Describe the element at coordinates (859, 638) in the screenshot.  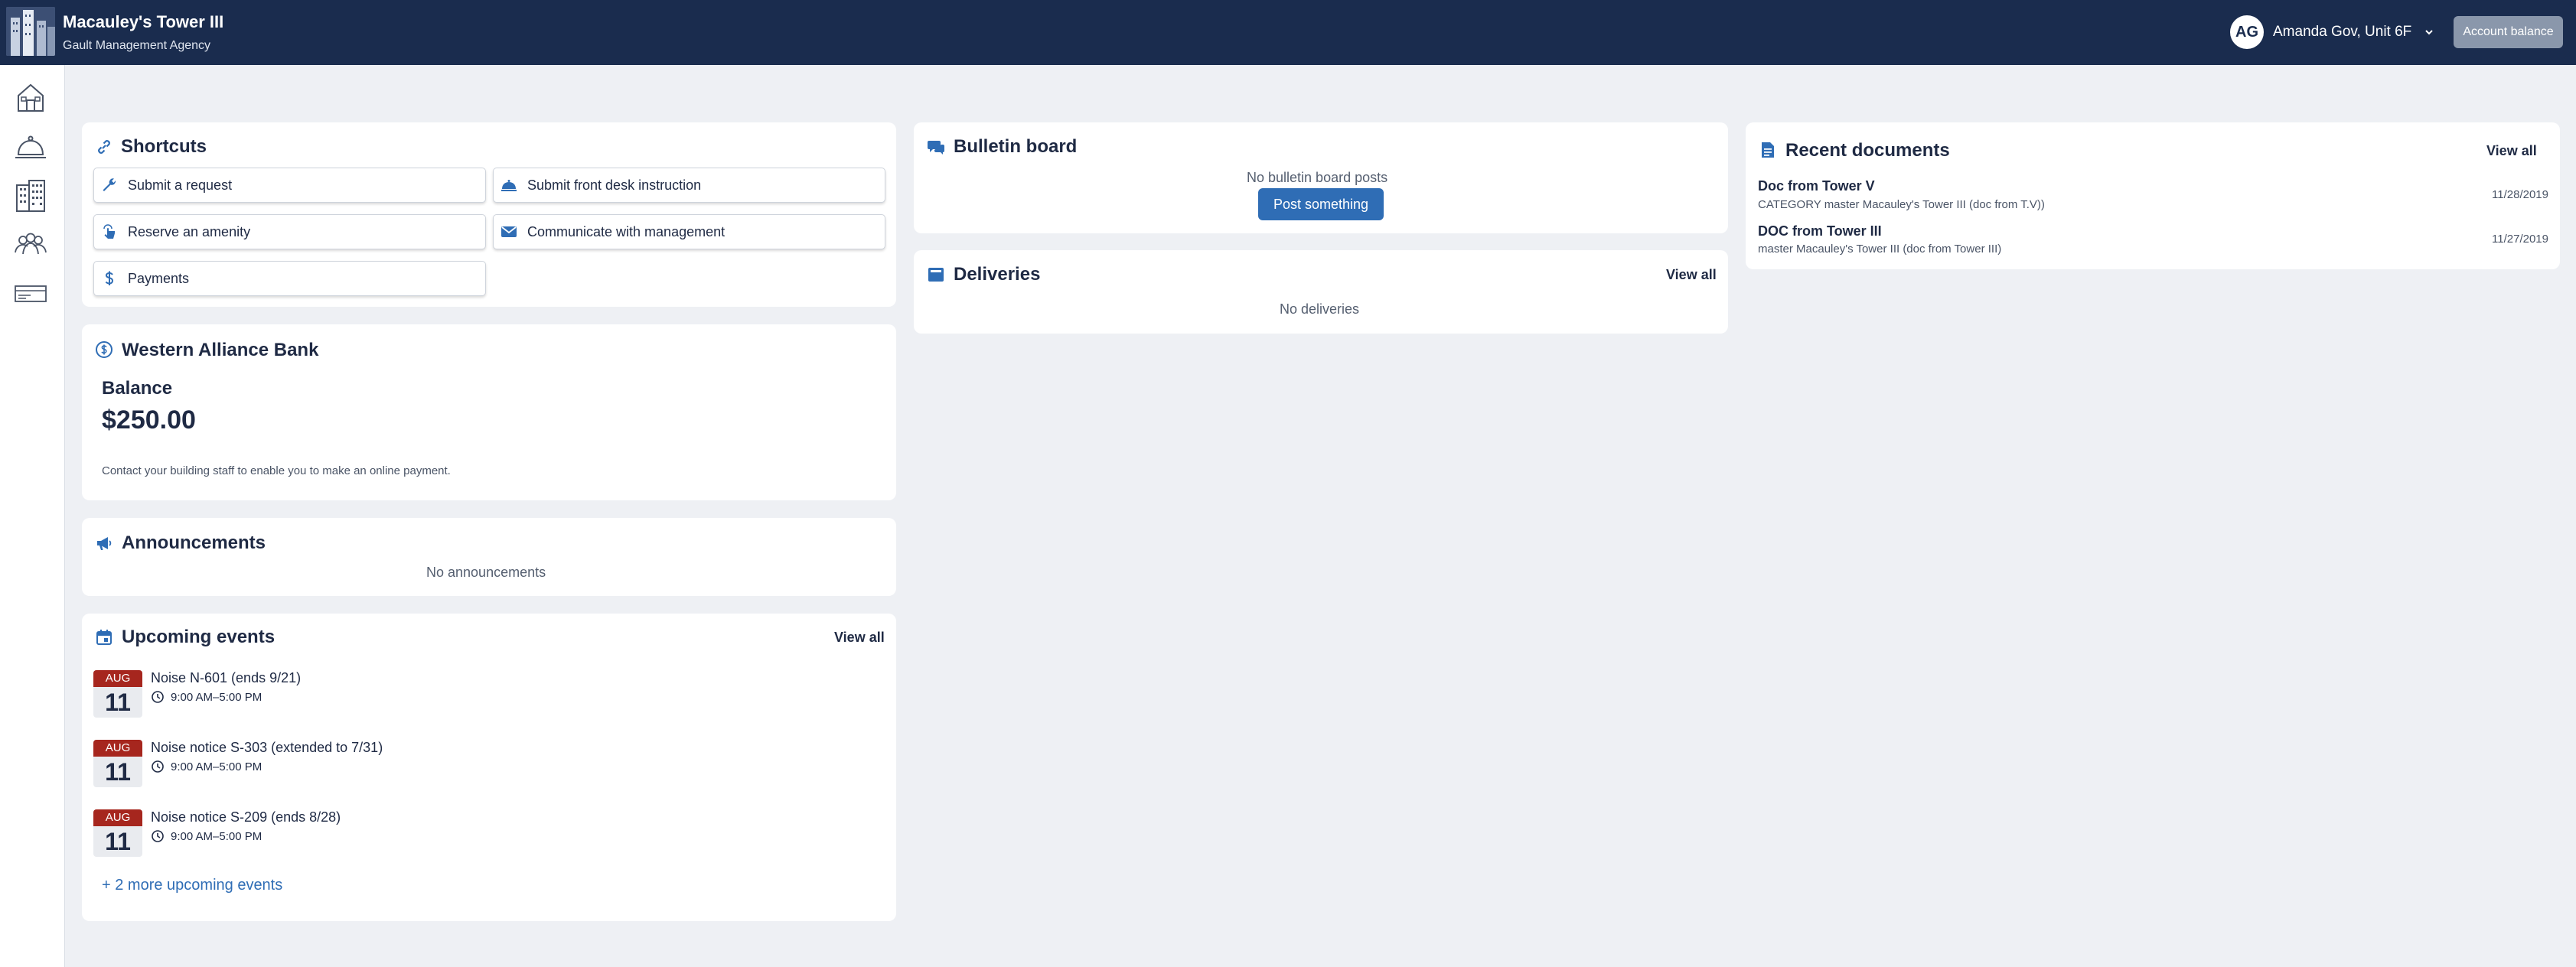
I see `events-view-all-link: View all` at that location.